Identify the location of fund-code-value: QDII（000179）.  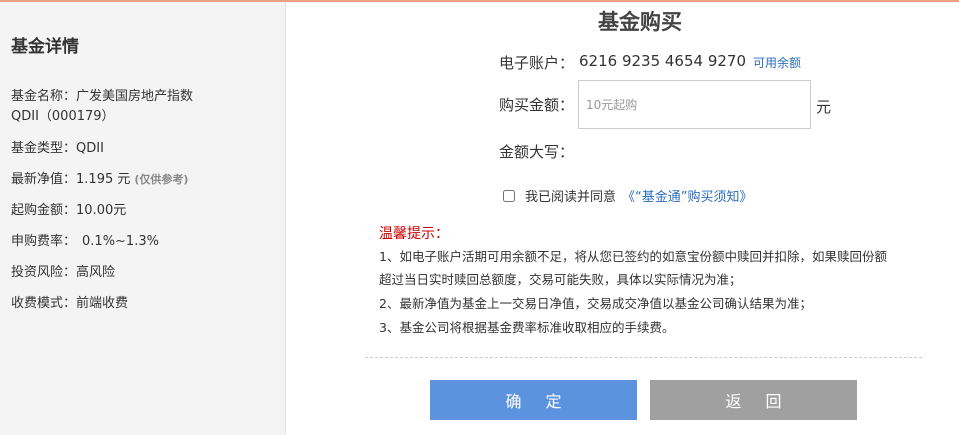
(63, 116).